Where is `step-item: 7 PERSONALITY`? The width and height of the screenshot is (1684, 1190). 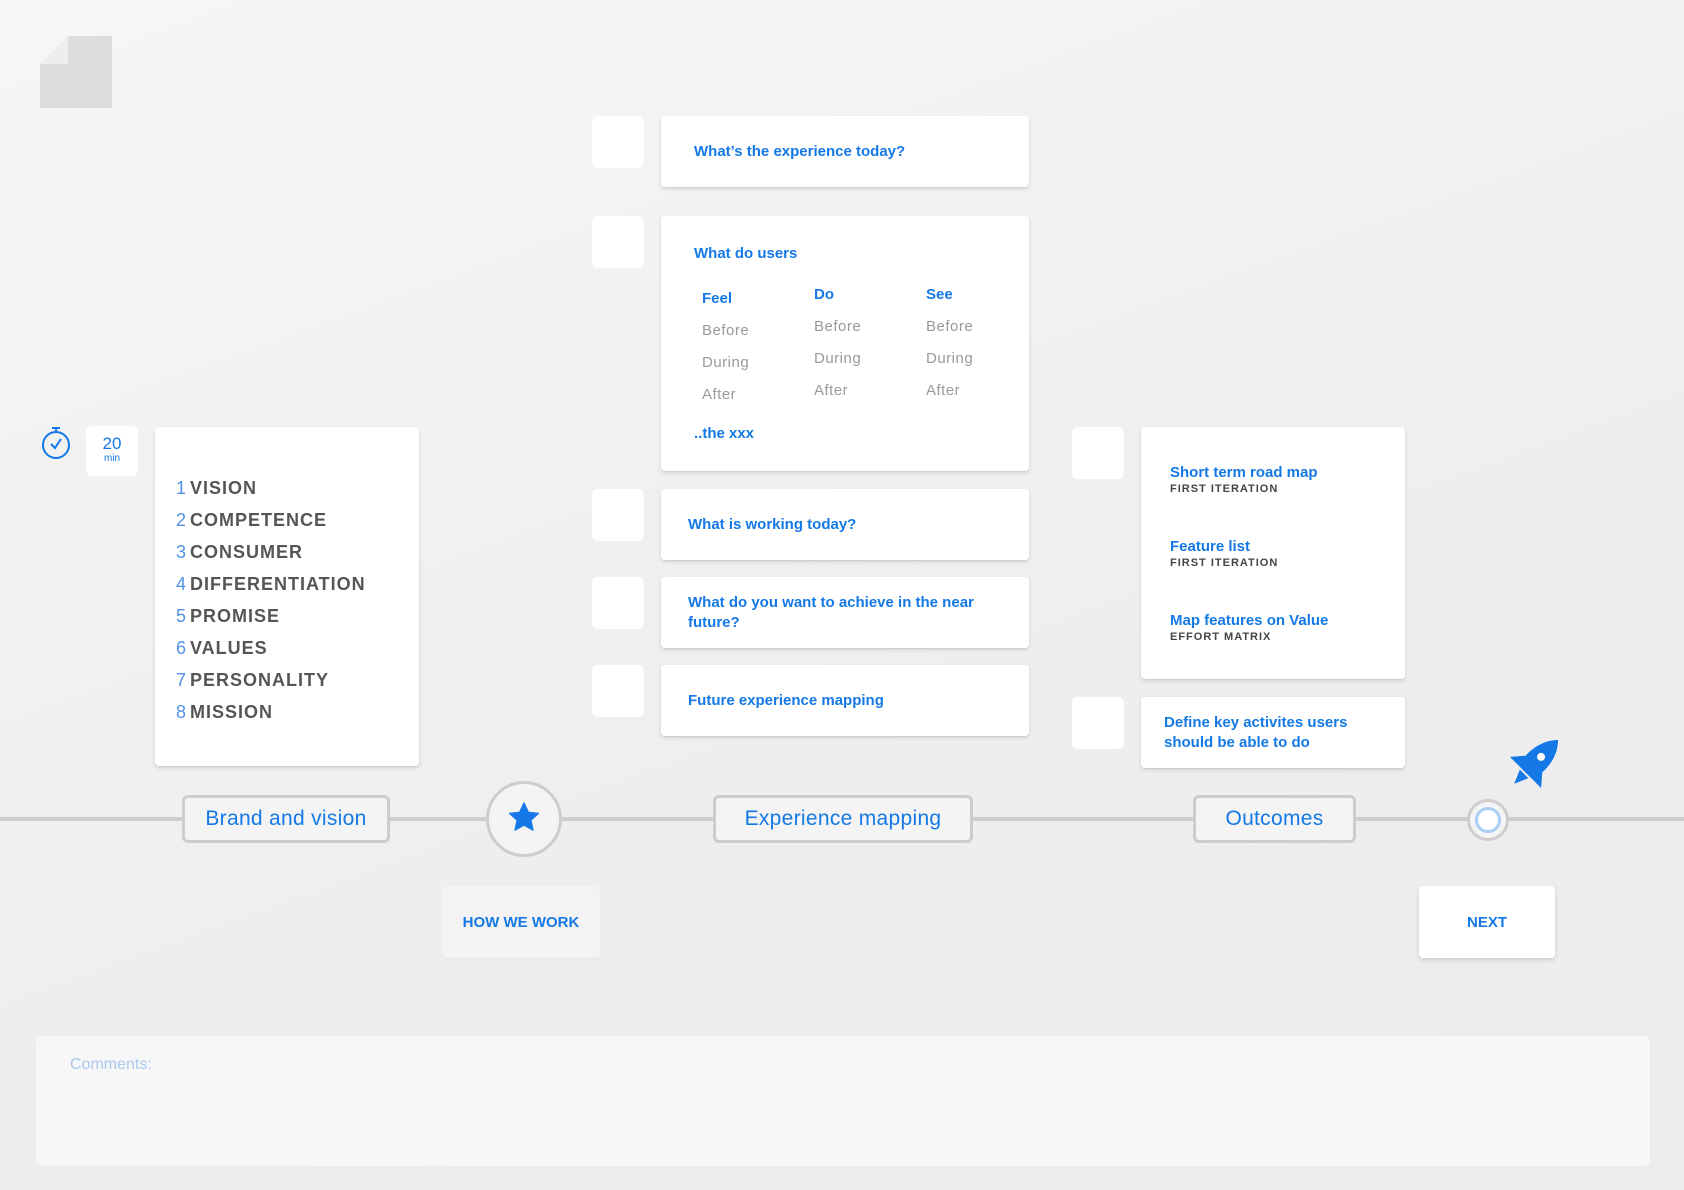 step-item: 7 PERSONALITY is located at coordinates (253, 680).